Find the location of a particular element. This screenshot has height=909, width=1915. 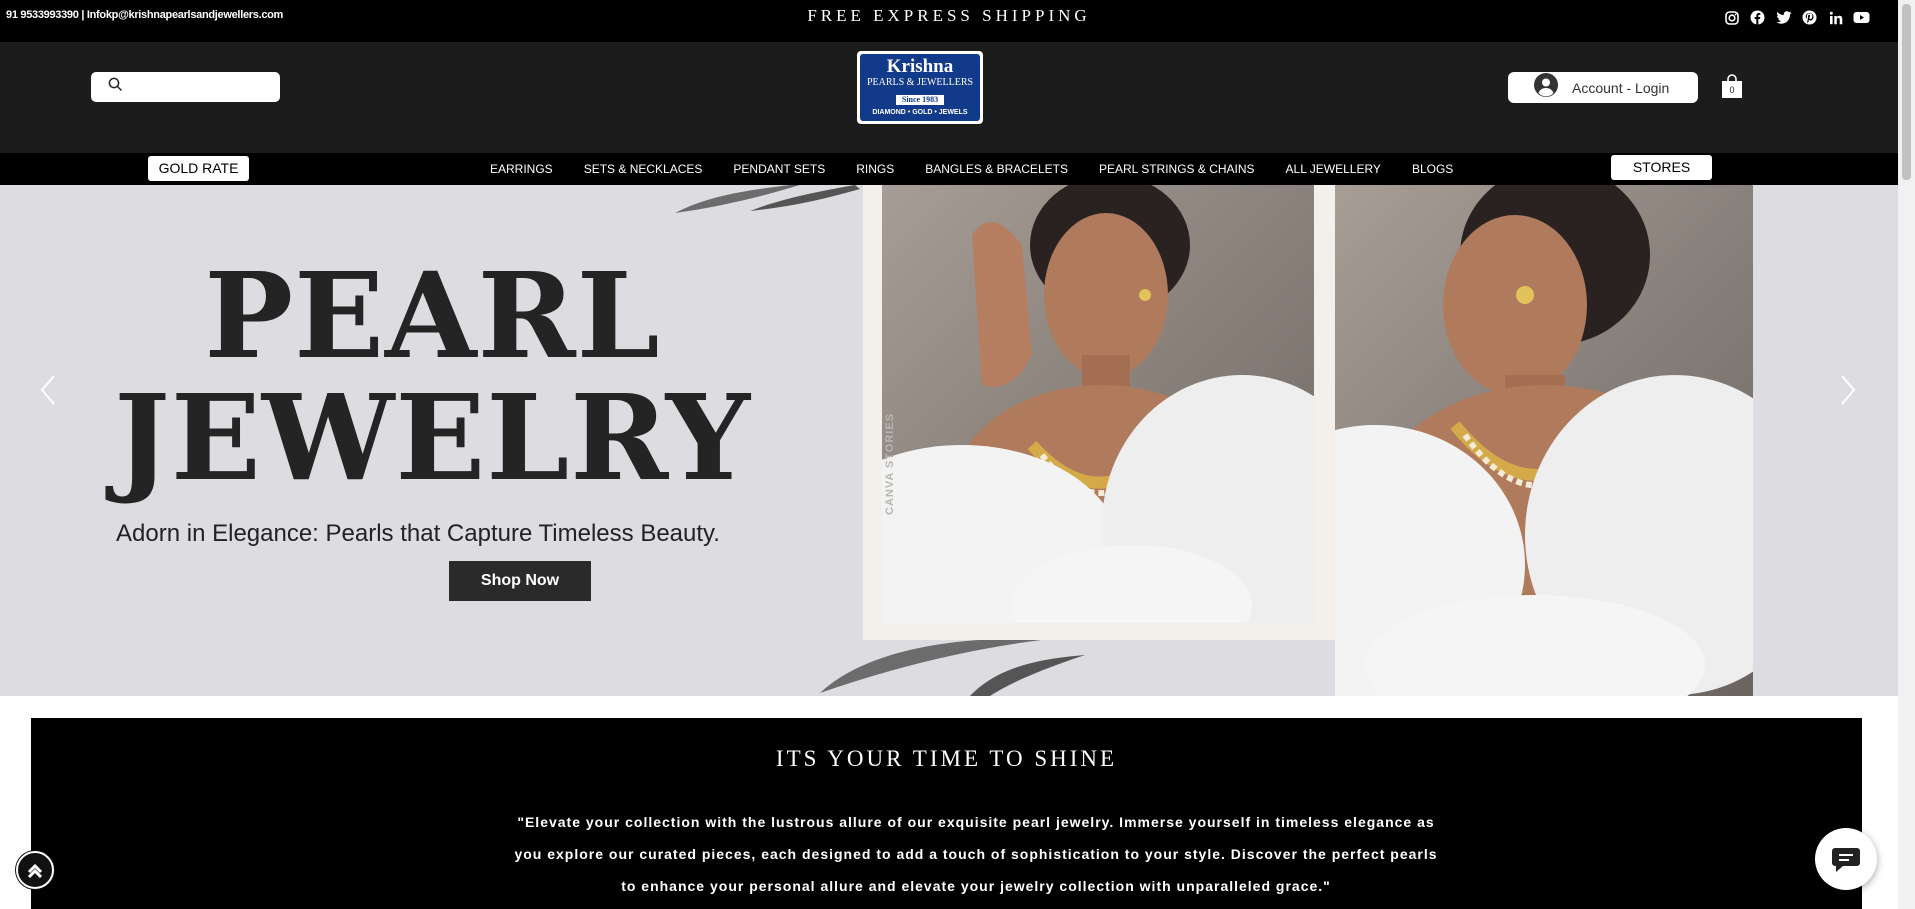

chevron-right-icon is located at coordinates (1848, 390).